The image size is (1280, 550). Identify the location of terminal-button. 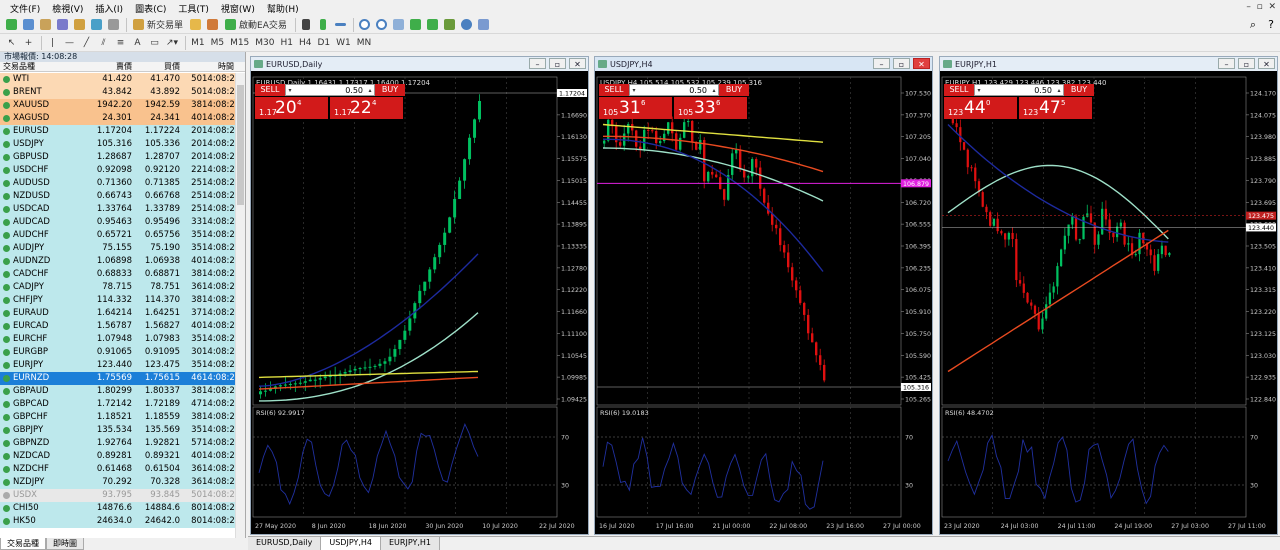
(96, 24).